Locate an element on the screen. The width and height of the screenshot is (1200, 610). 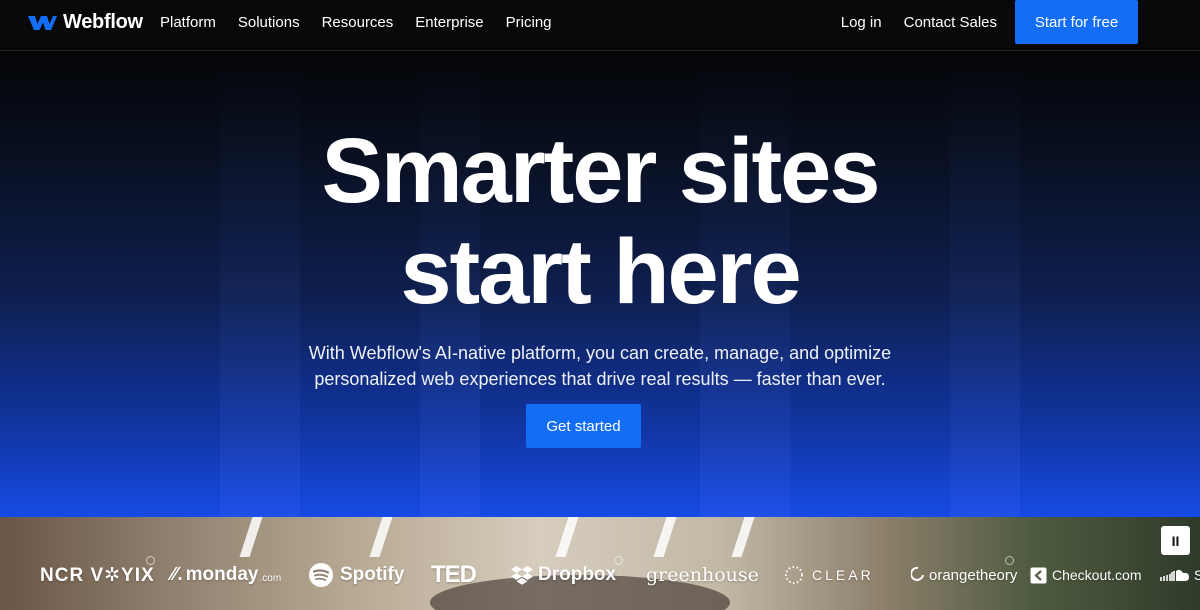
nav-platform: Platform is located at coordinates (188, 22).